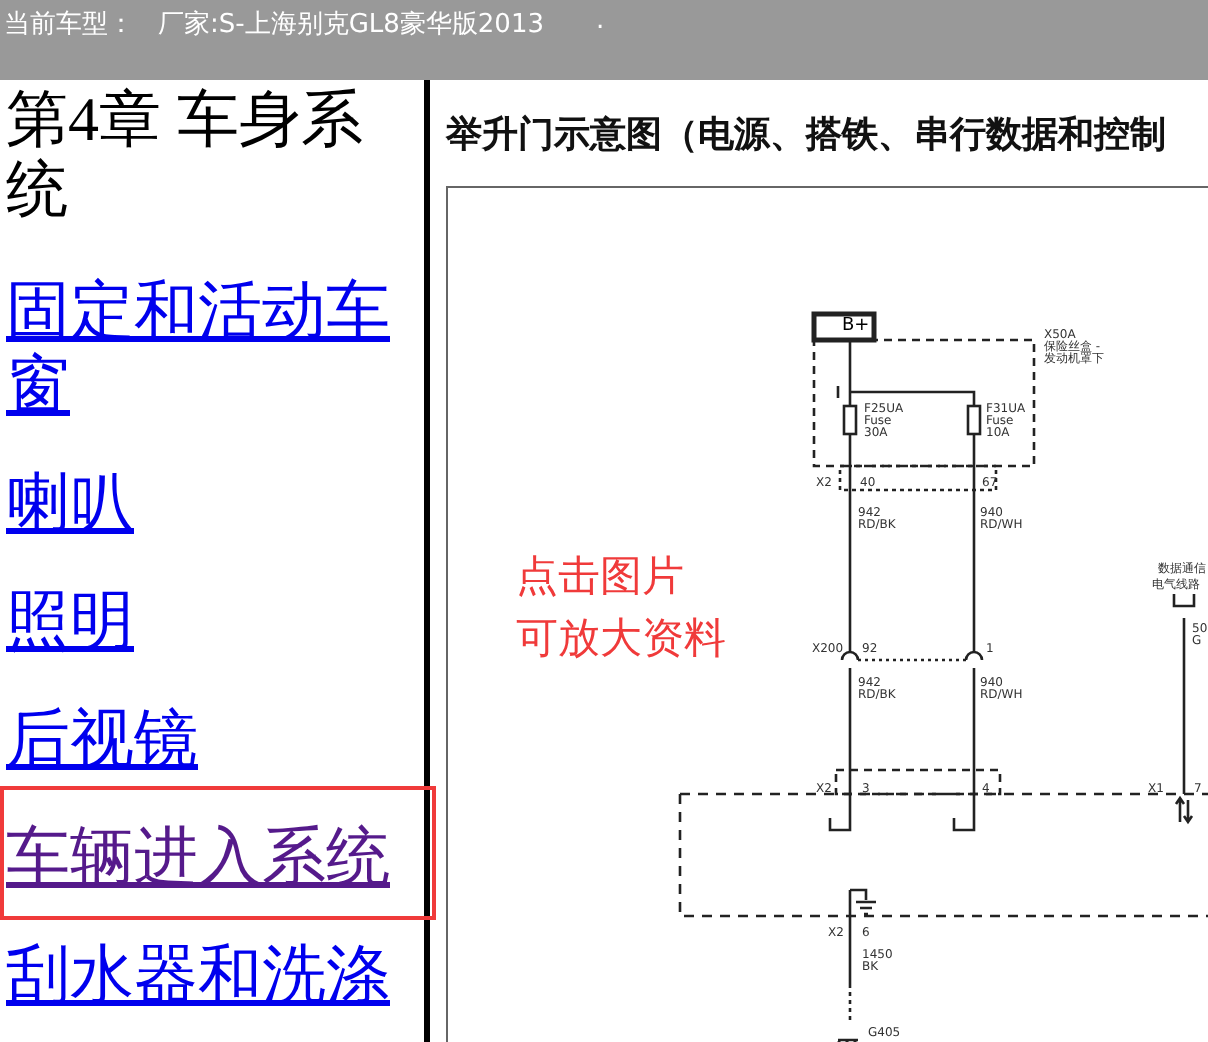 The image size is (1208, 1042). Describe the element at coordinates (69, 25) in the screenshot. I see `vehicle-label: 当前车型：` at that location.